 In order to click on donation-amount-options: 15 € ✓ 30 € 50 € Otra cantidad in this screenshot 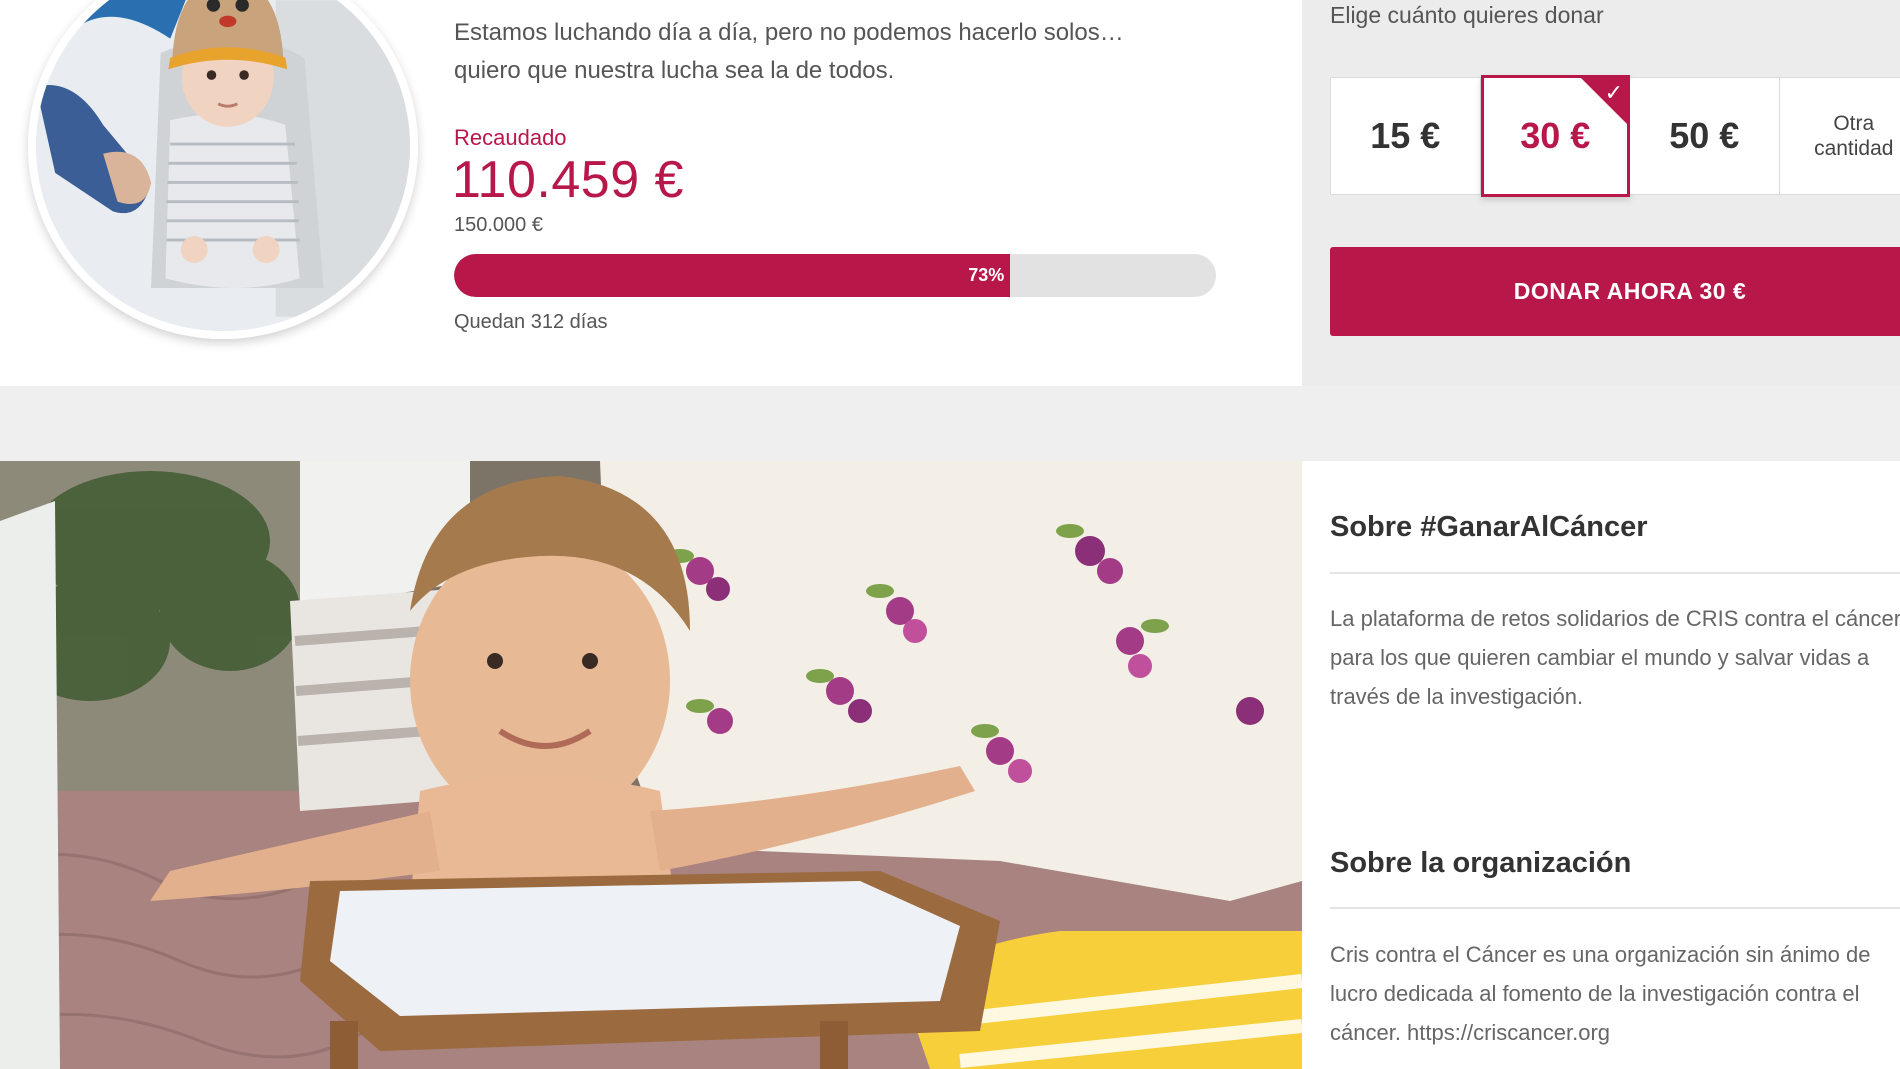, I will do `click(1615, 136)`.